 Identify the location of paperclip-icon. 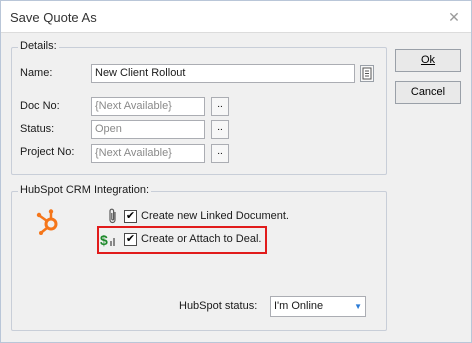
(112, 216).